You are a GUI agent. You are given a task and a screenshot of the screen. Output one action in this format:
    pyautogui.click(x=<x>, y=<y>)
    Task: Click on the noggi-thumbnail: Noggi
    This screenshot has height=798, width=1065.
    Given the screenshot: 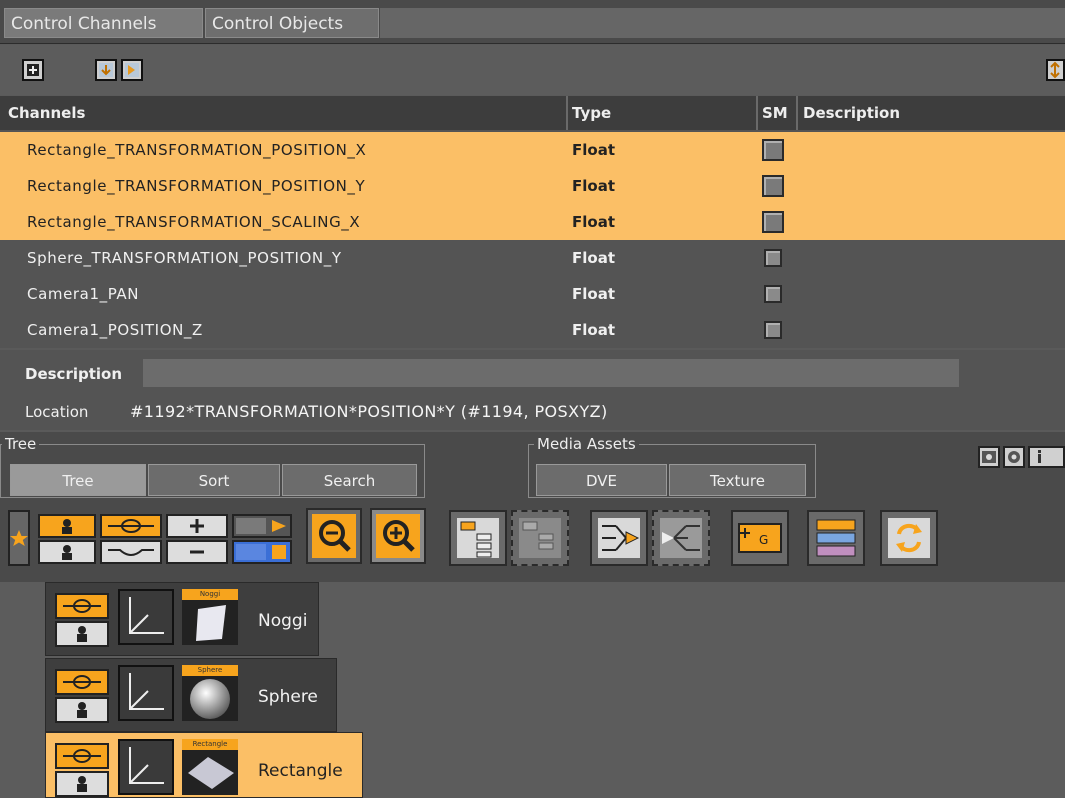 What is the action you would take?
    pyautogui.click(x=210, y=617)
    